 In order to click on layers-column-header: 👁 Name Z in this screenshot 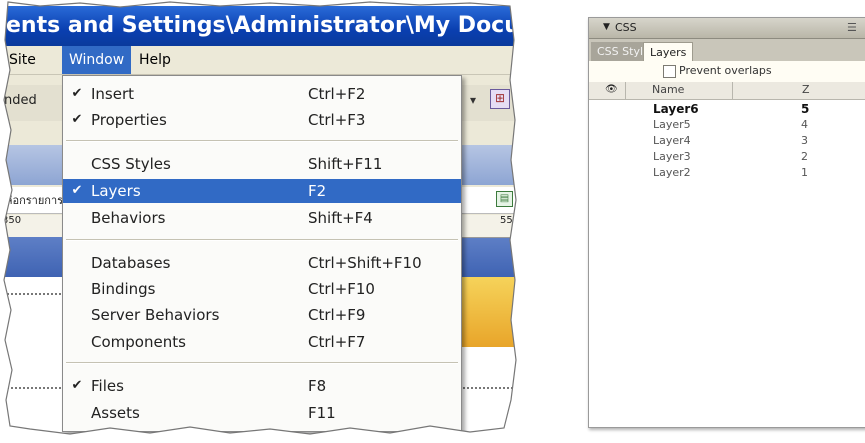, I will do `click(727, 91)`.